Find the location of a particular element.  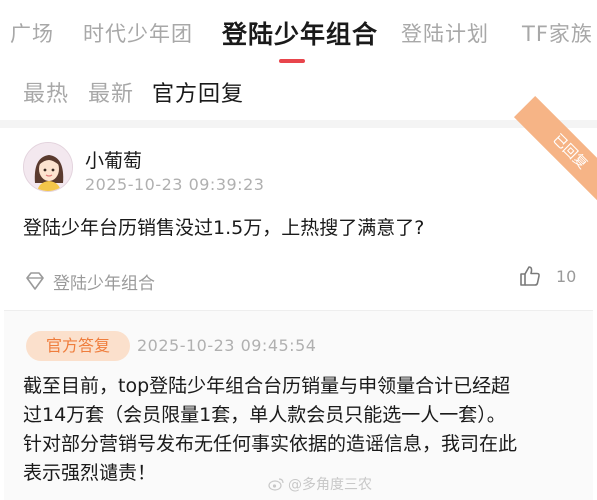

like-count: 10 is located at coordinates (566, 276).